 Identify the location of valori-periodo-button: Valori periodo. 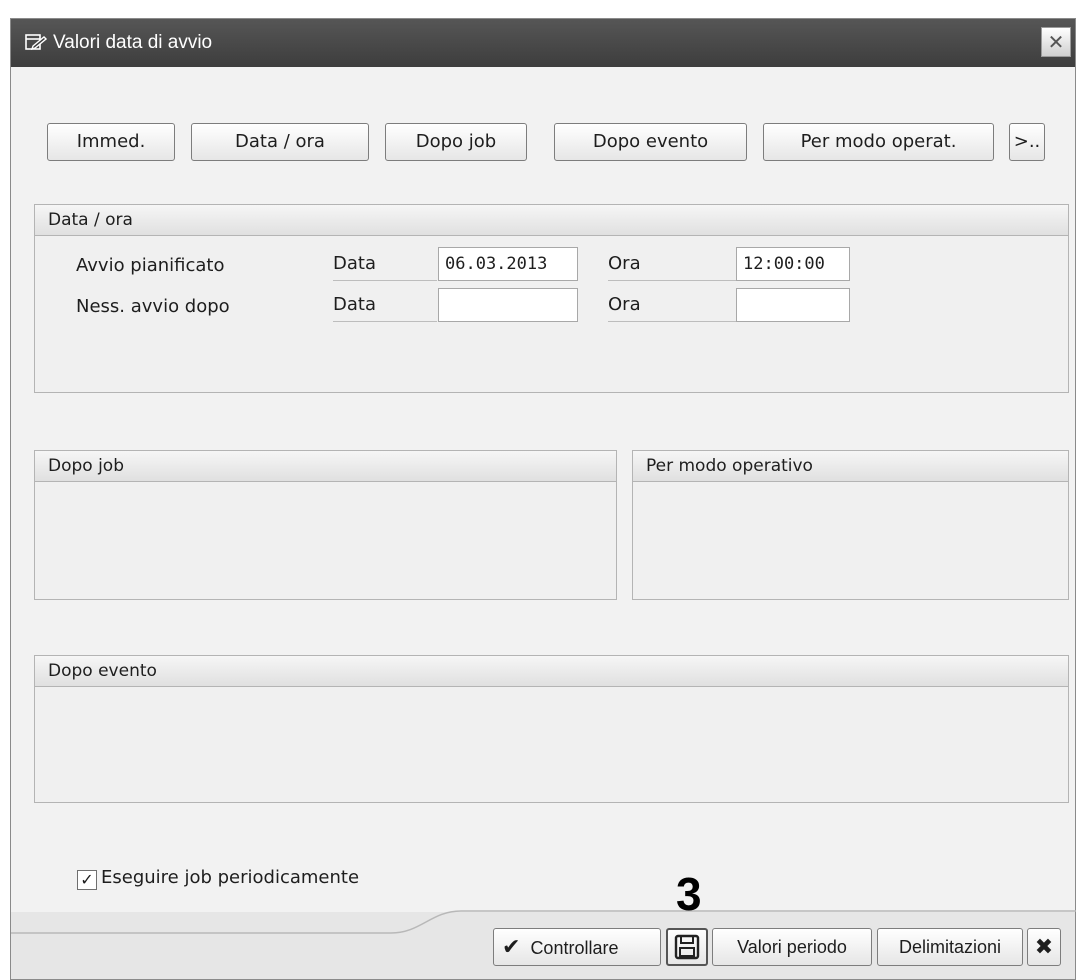
(792, 947).